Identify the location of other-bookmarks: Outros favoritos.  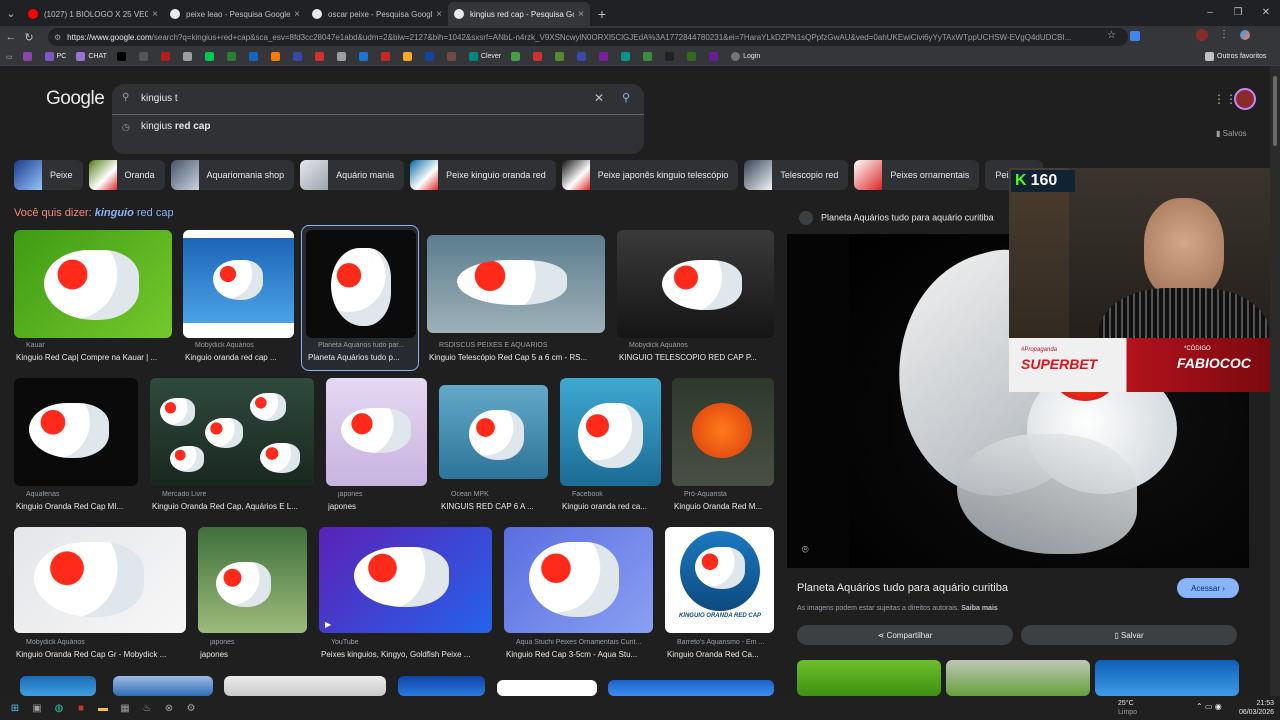
(1235, 56).